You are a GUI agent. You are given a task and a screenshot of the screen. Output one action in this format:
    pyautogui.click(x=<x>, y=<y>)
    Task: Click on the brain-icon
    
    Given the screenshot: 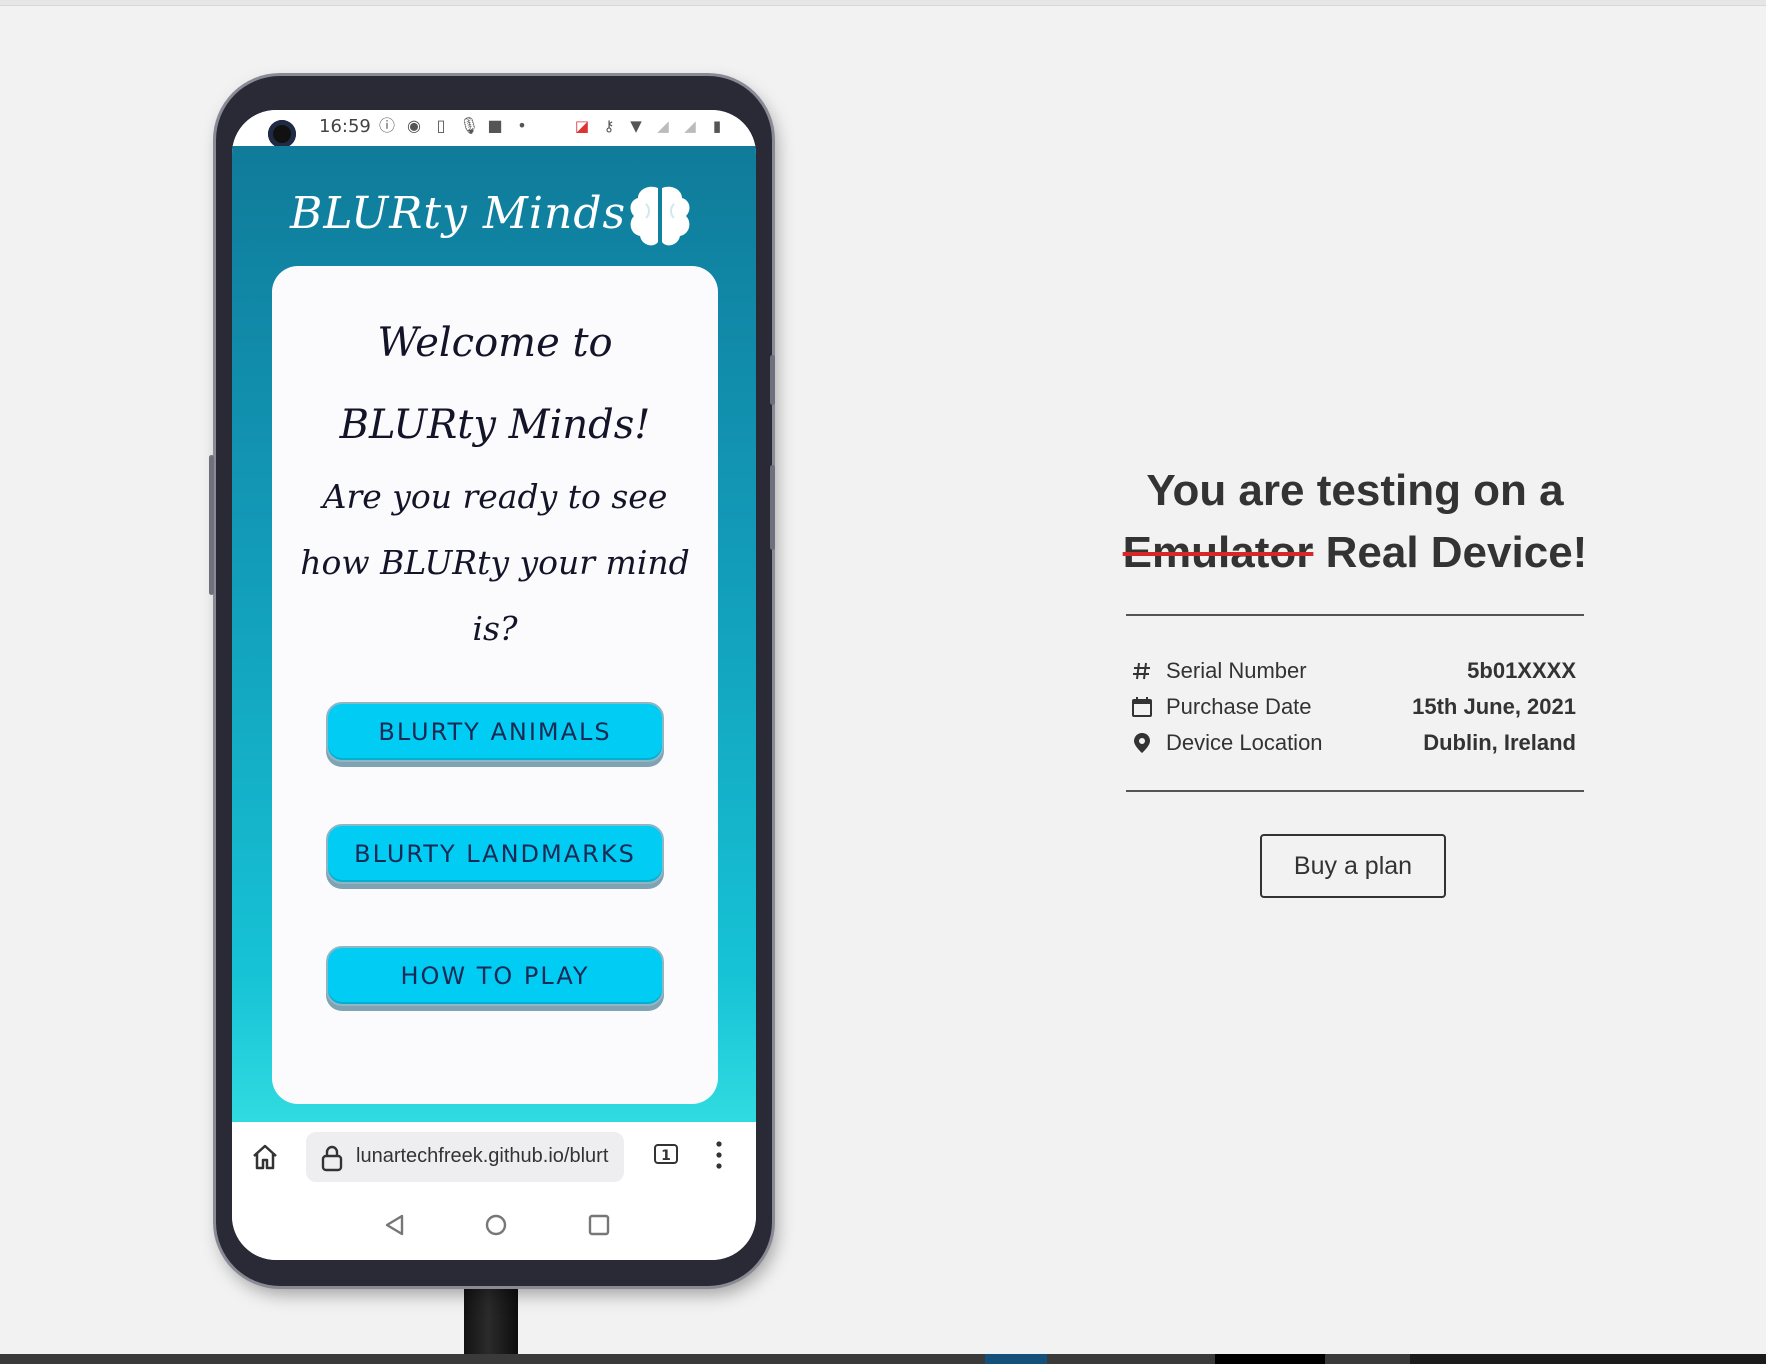 What is the action you would take?
    pyautogui.click(x=660, y=216)
    